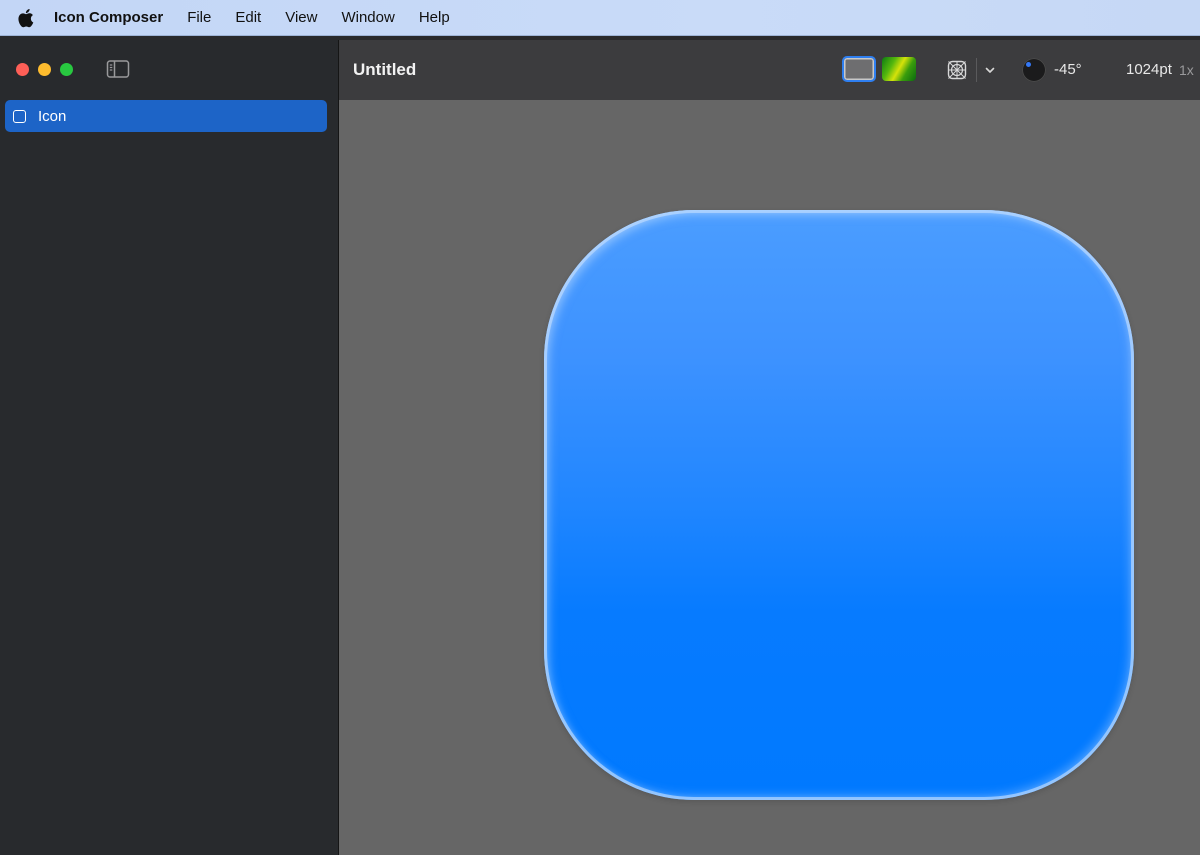 The height and width of the screenshot is (855, 1200). I want to click on minimize-window-button, so click(44, 69).